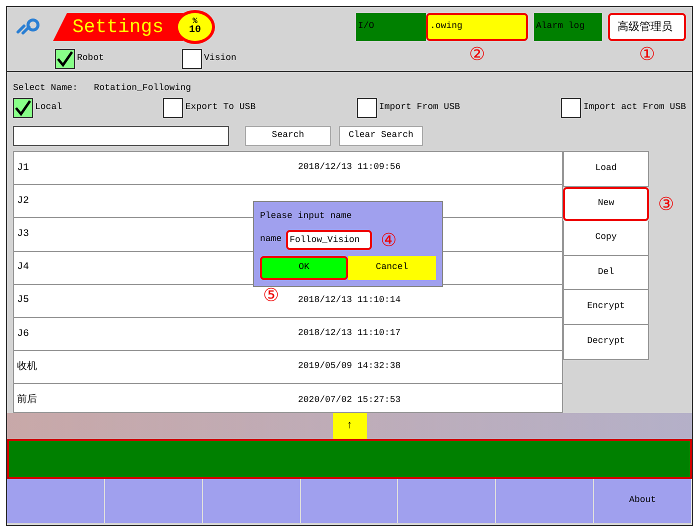 This screenshot has width=697, height=528. What do you see at coordinates (568, 27) in the screenshot?
I see `status-button: Alarm log` at bounding box center [568, 27].